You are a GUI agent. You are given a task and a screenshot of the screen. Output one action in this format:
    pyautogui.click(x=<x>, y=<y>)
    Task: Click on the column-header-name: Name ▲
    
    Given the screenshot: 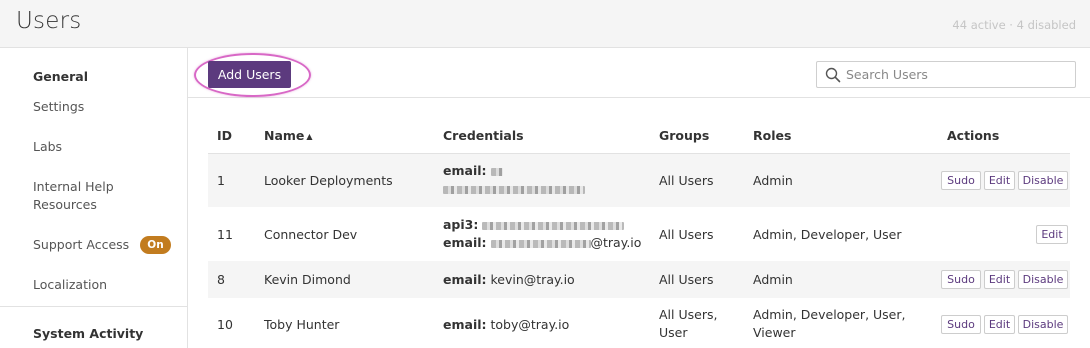 What is the action you would take?
    pyautogui.click(x=288, y=135)
    